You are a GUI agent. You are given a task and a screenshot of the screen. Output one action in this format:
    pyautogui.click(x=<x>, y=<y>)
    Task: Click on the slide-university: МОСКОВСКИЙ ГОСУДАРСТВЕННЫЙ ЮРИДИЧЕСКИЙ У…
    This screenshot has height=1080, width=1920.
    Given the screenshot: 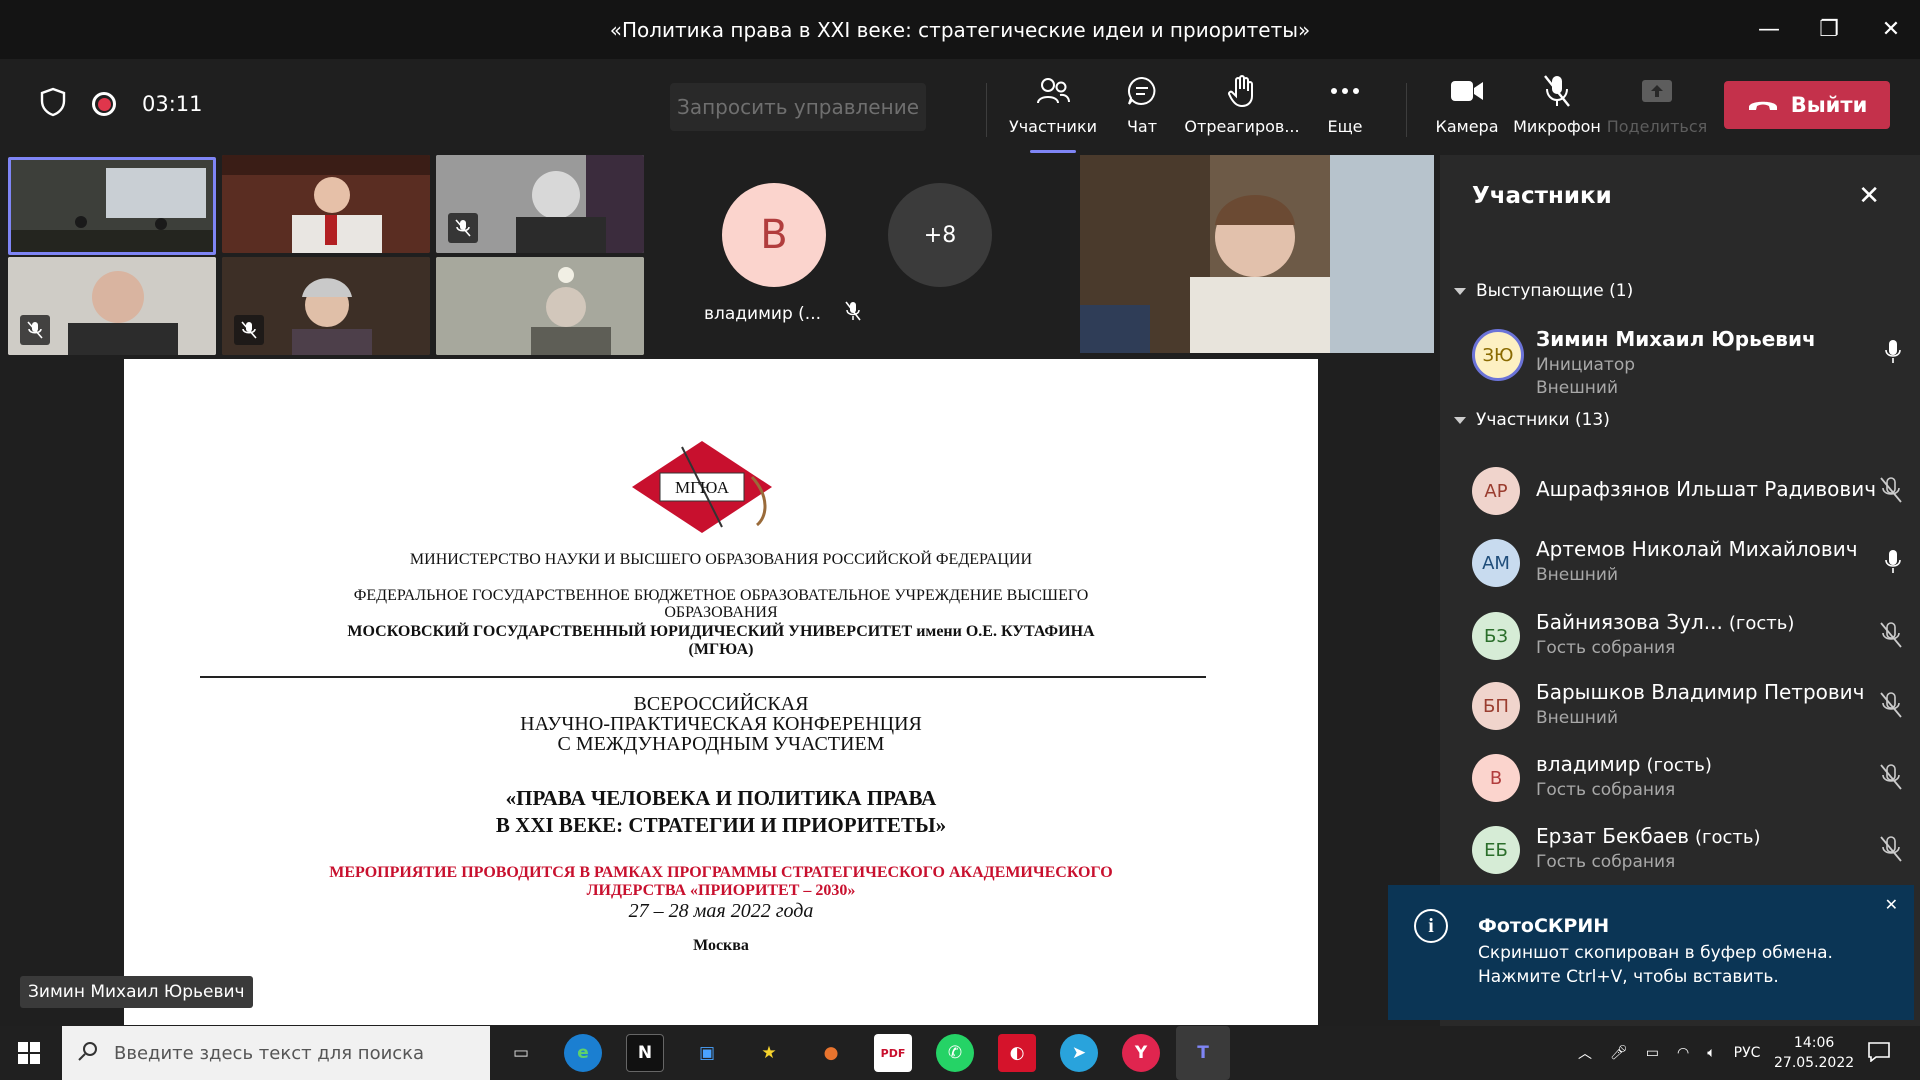 What is the action you would take?
    pyautogui.click(x=721, y=631)
    